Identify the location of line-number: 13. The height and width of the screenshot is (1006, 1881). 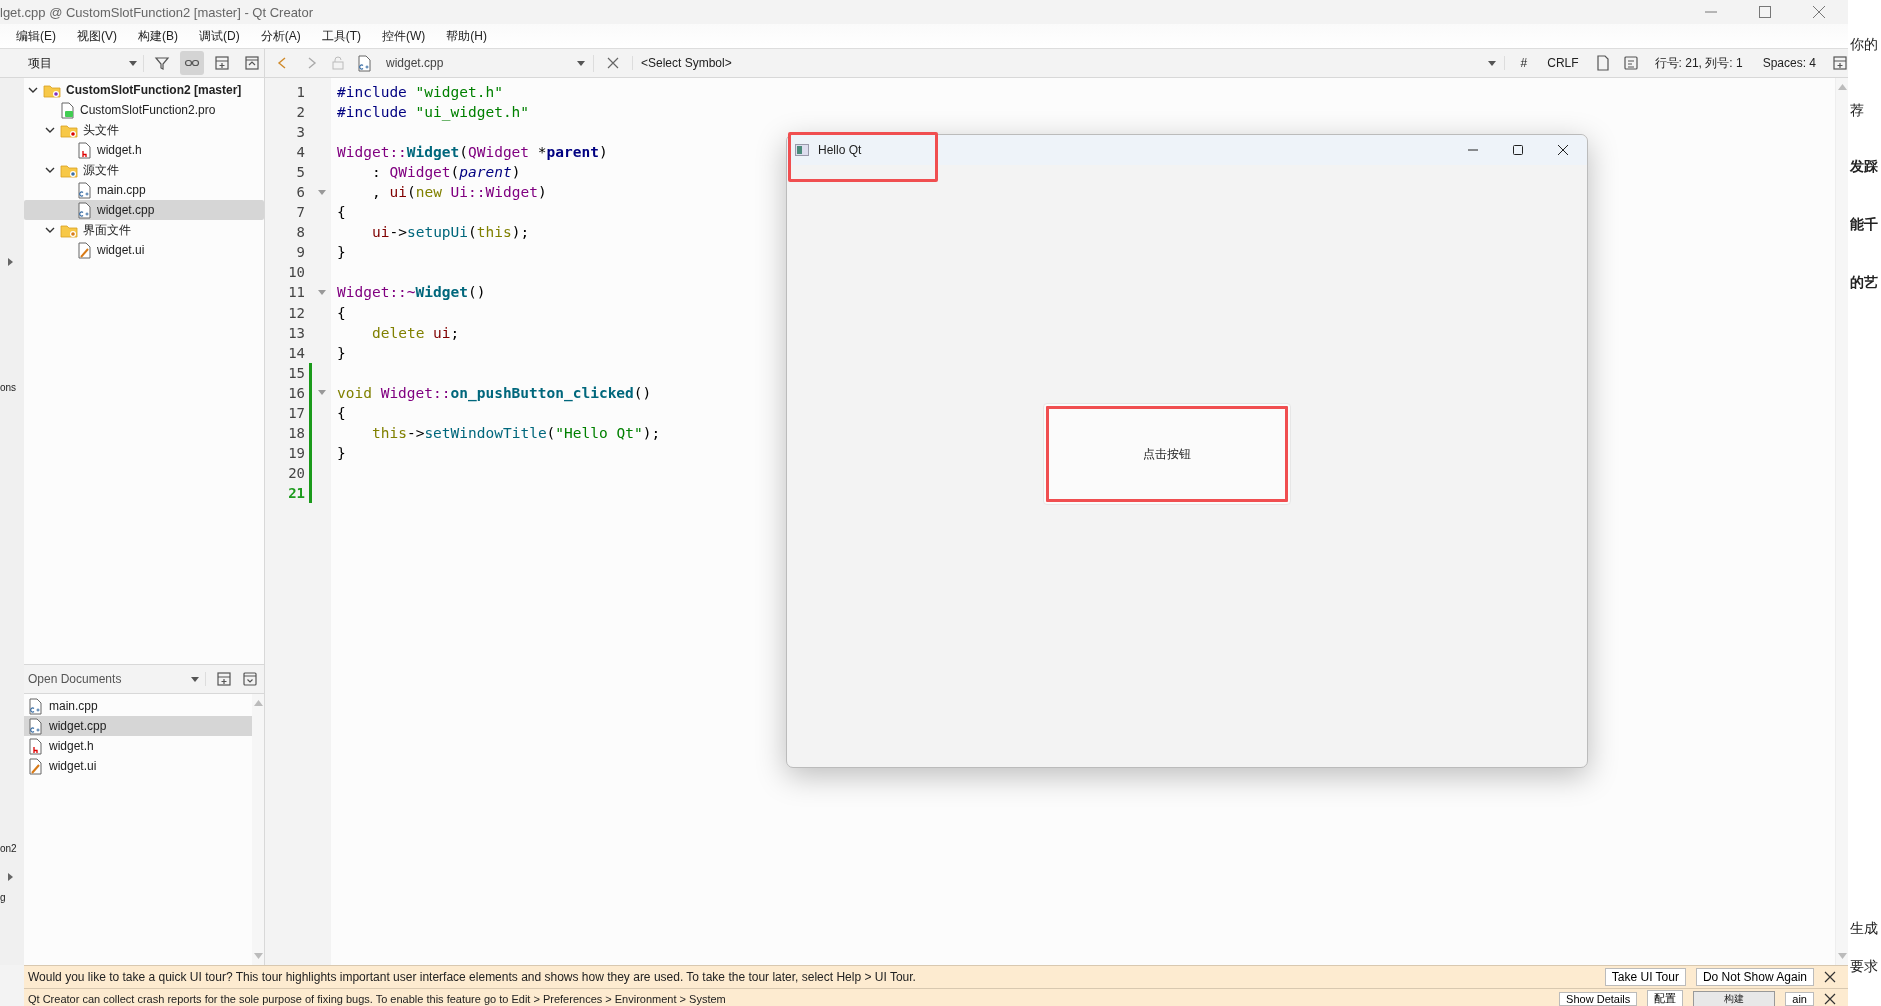
(296, 332).